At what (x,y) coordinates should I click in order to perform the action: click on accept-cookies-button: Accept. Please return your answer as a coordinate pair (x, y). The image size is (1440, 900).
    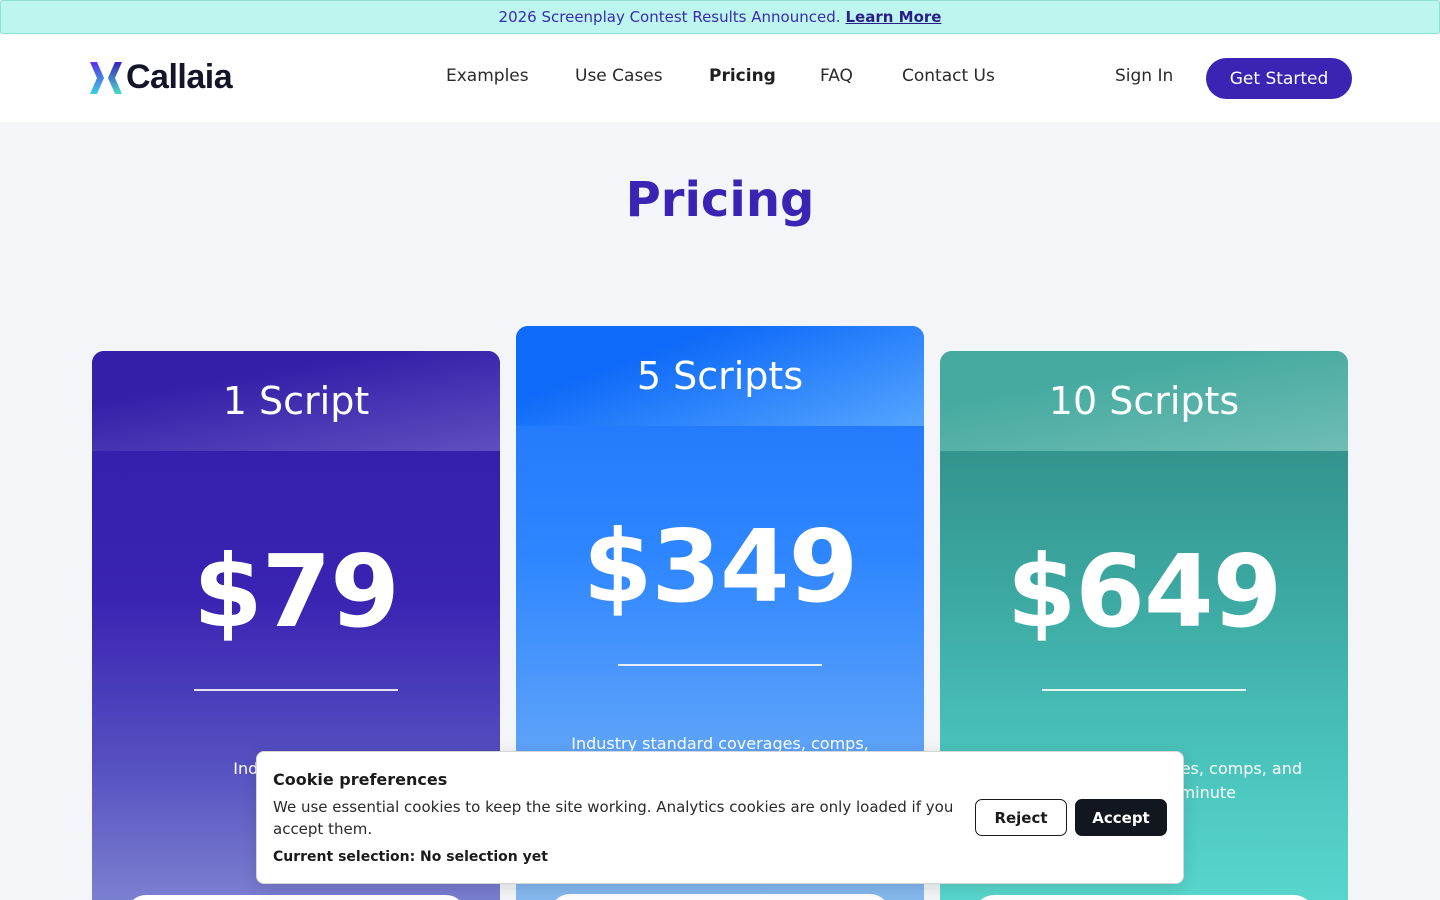
    Looking at the image, I should click on (1121, 817).